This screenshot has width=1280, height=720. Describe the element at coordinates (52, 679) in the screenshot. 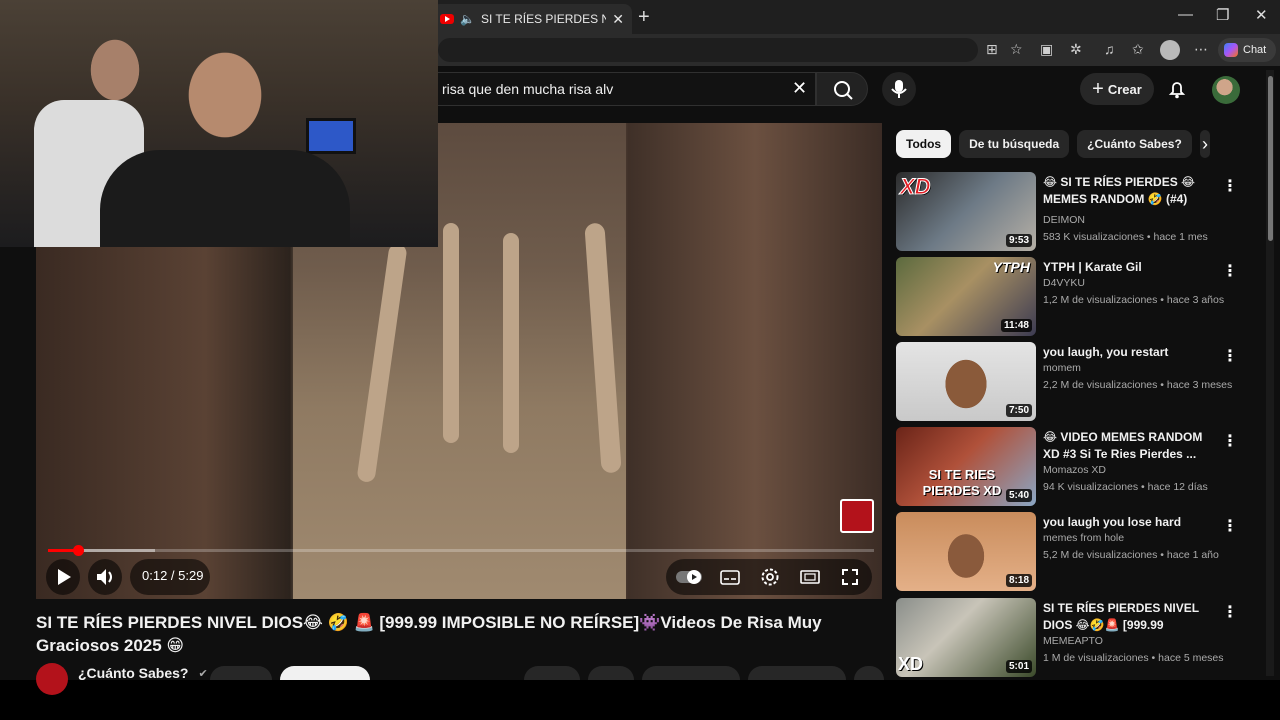

I see `channel-avatar` at that location.